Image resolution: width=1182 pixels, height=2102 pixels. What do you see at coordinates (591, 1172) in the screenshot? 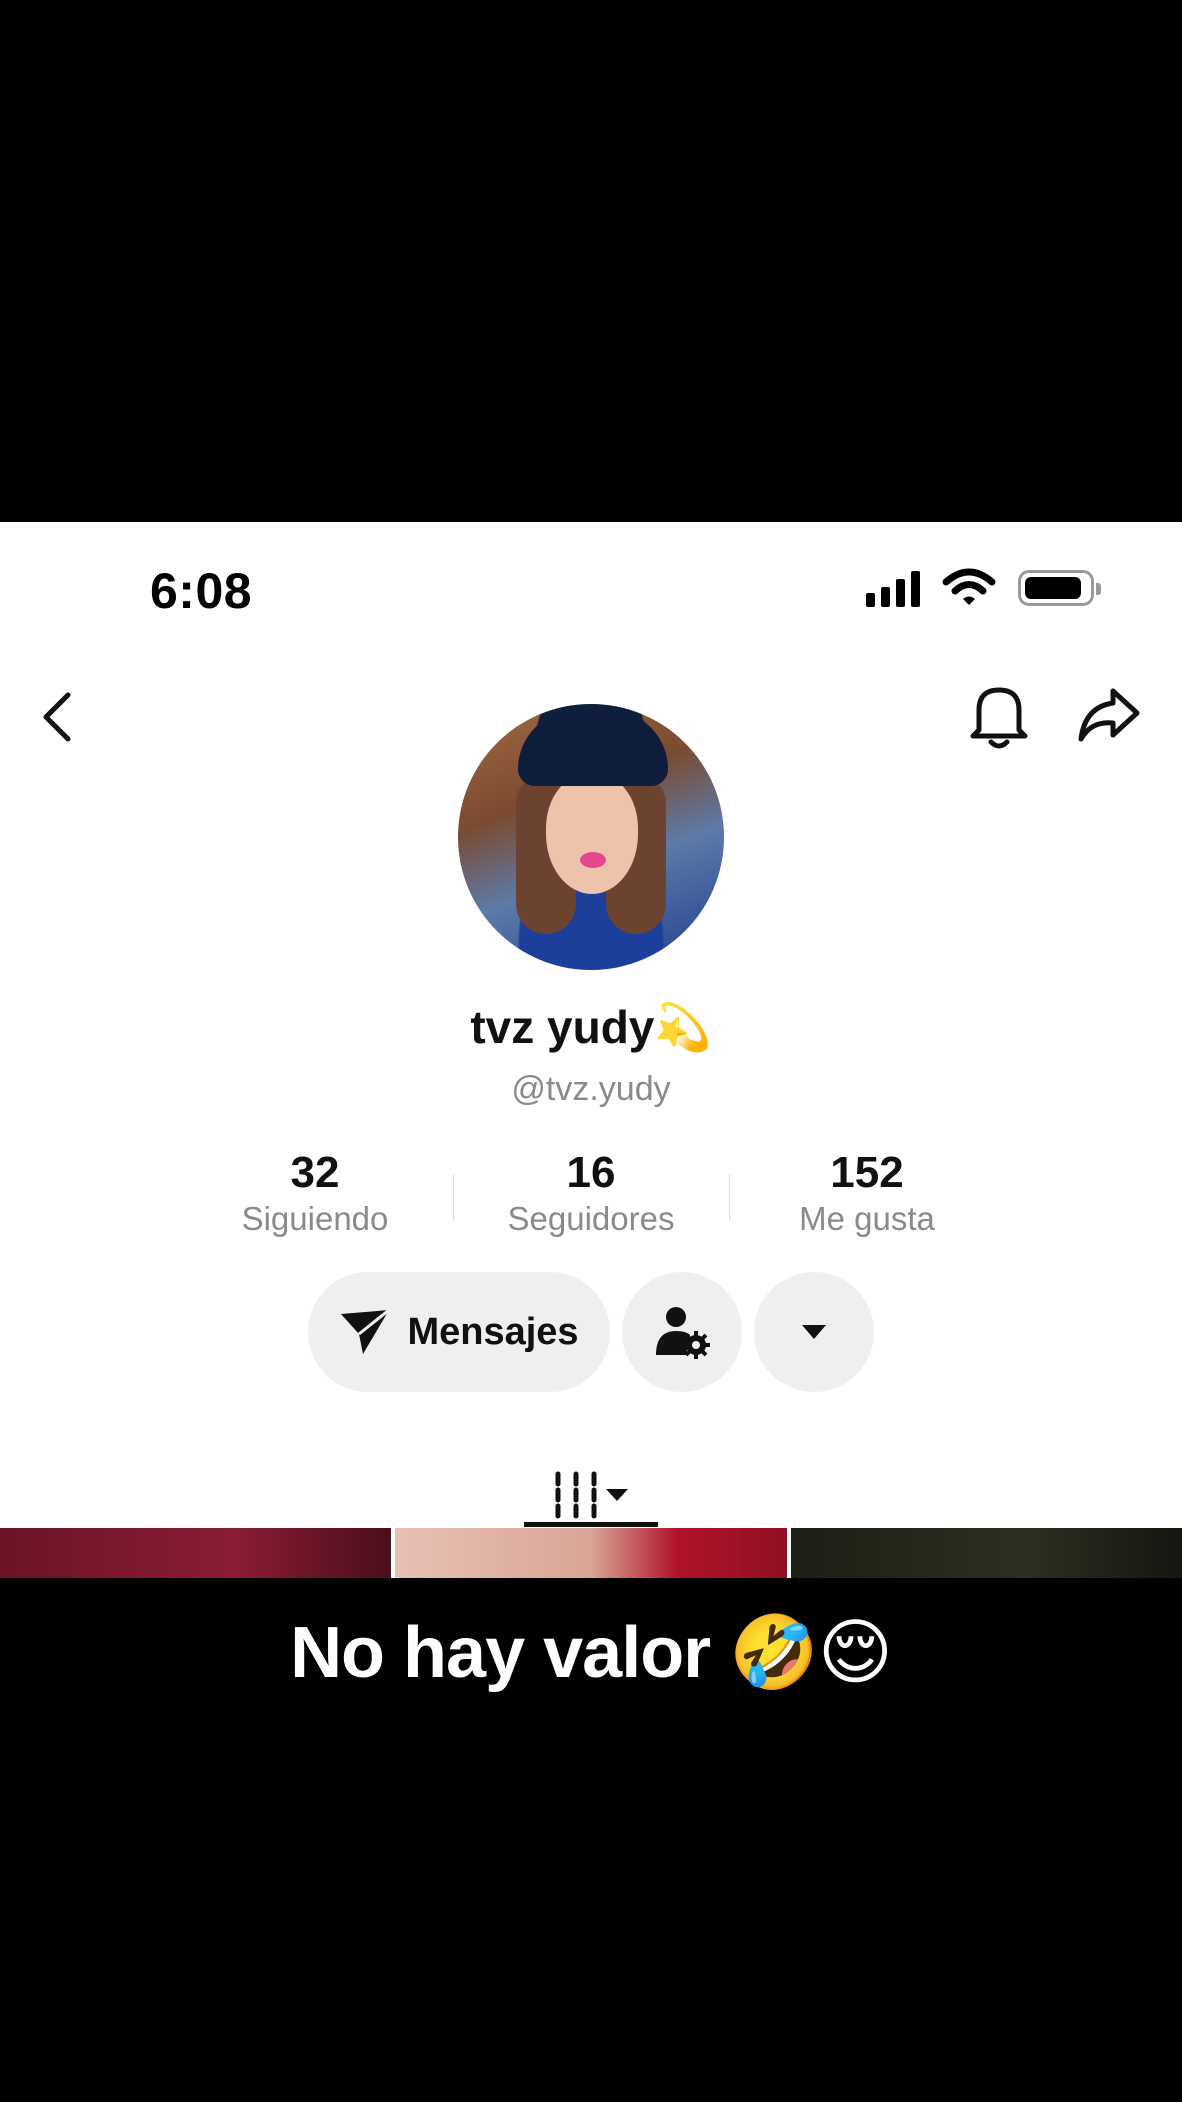
I see `stat-value: 16` at bounding box center [591, 1172].